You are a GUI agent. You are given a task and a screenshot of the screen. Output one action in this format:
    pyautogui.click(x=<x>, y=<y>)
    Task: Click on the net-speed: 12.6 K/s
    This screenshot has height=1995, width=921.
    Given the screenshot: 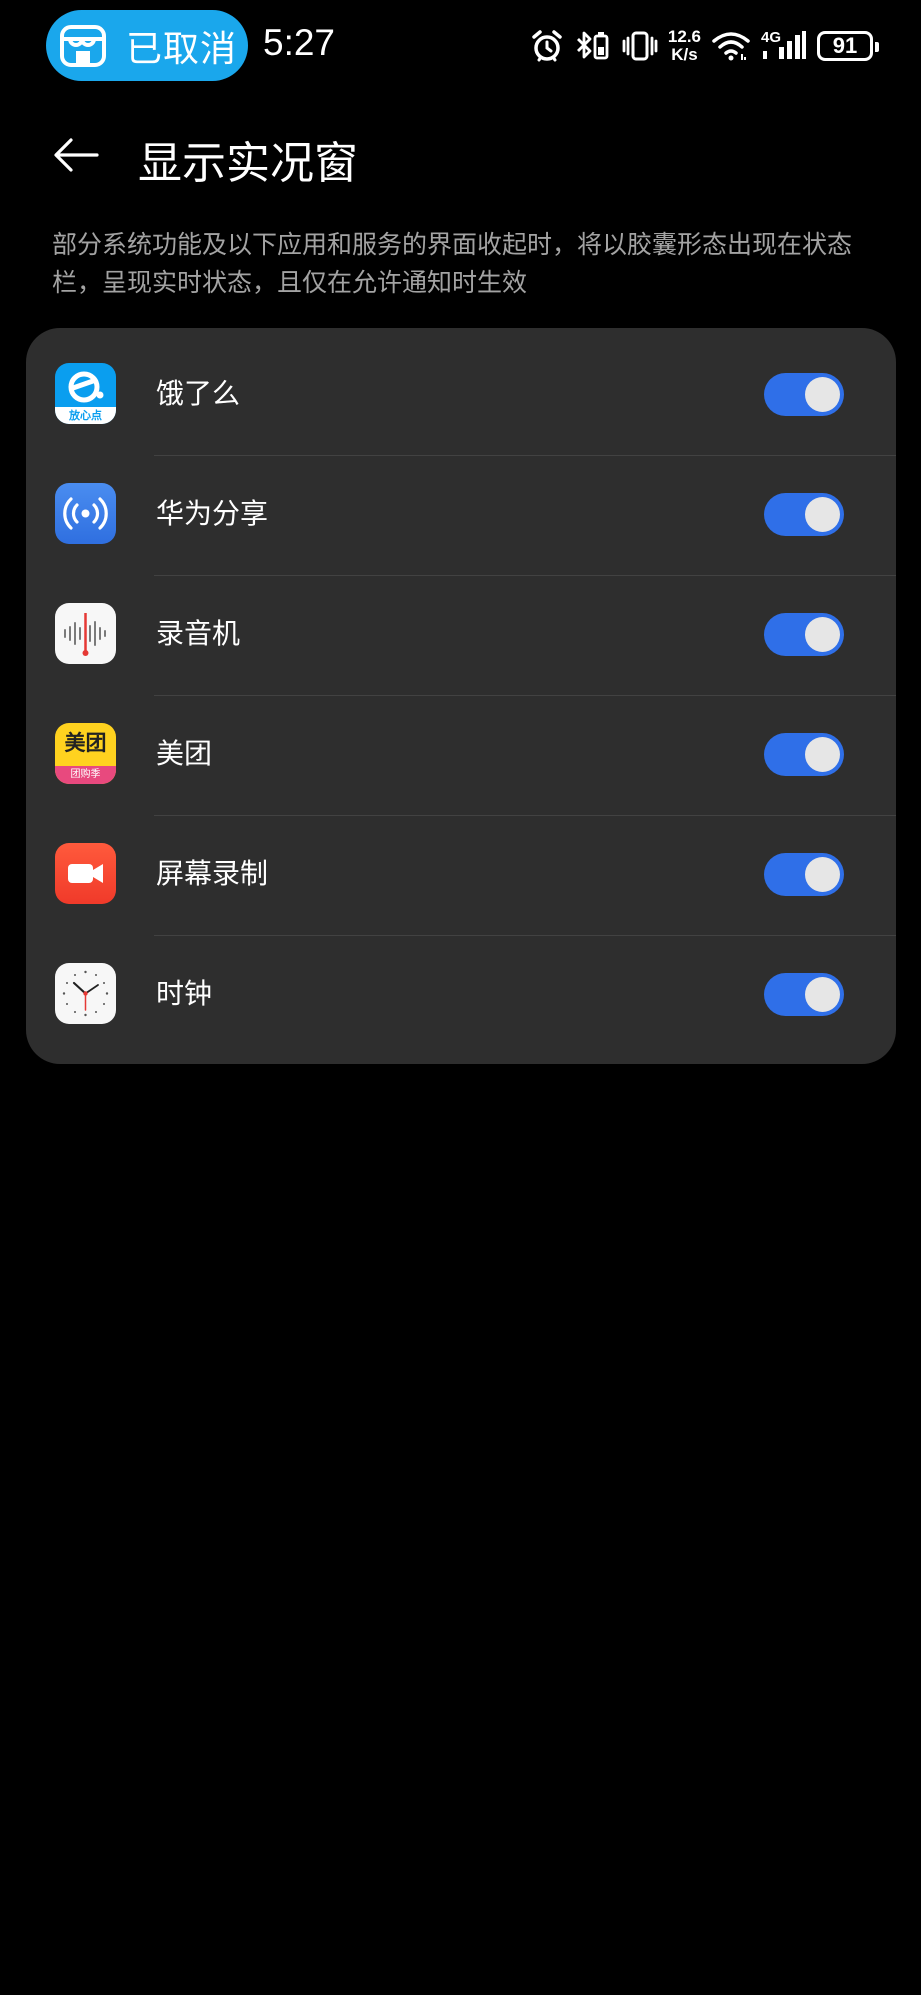 What is the action you would take?
    pyautogui.click(x=684, y=46)
    